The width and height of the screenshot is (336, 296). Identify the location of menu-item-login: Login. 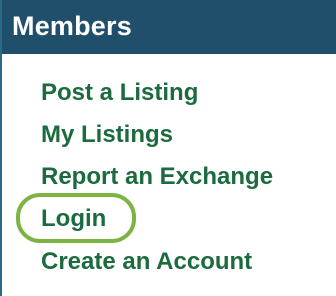
(73, 219).